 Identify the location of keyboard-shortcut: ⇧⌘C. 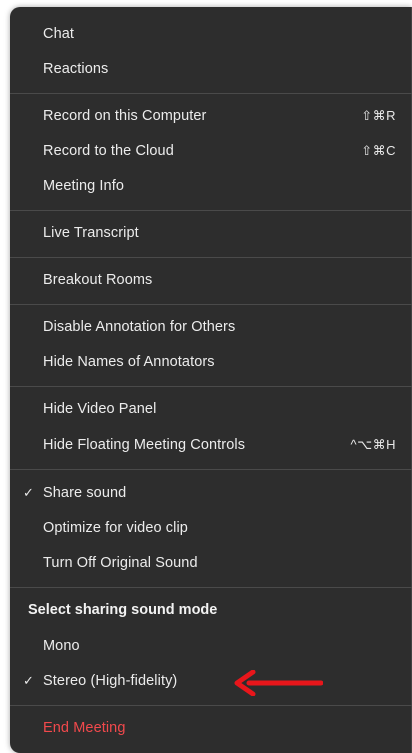
(378, 150).